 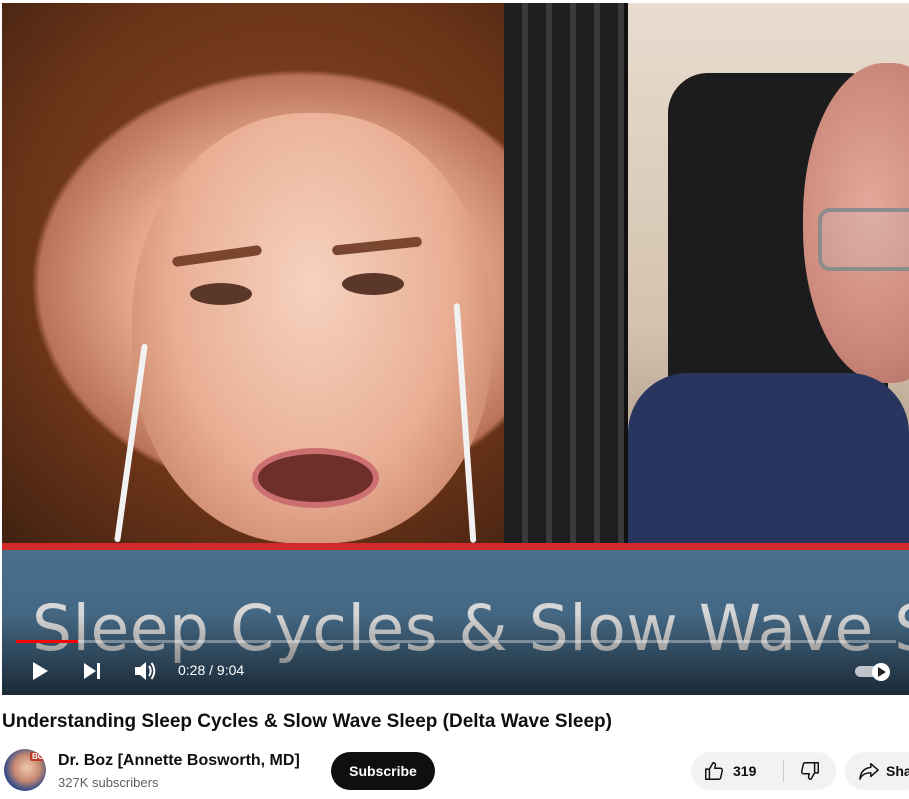 I want to click on subscribe-button: Subscribe, so click(x=383, y=771).